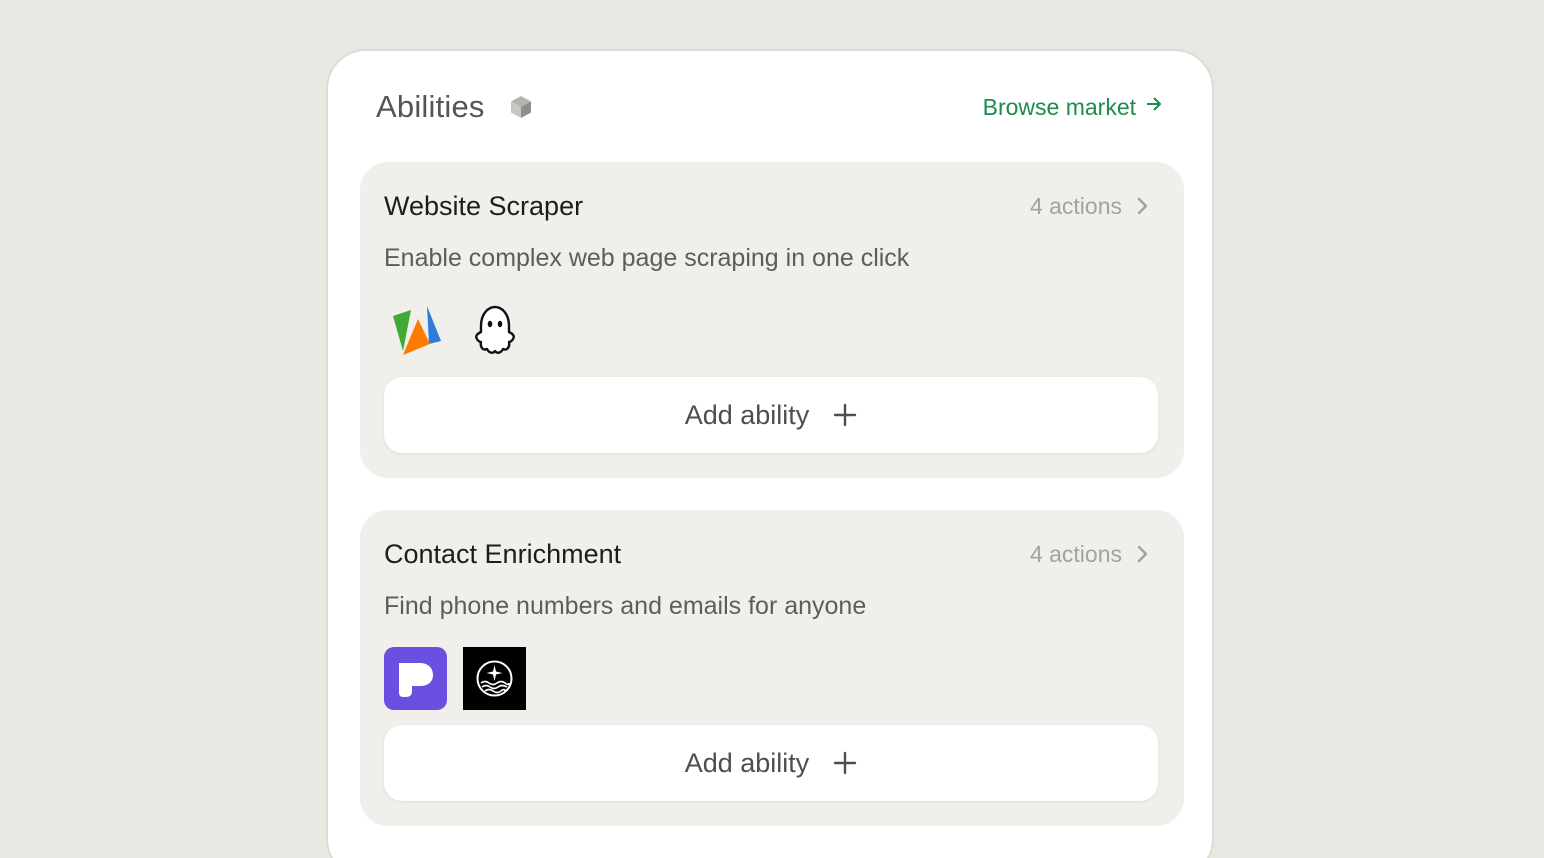 The width and height of the screenshot is (1544, 858). What do you see at coordinates (770, 107) in the screenshot?
I see `panel-header: Abilities Browse market` at bounding box center [770, 107].